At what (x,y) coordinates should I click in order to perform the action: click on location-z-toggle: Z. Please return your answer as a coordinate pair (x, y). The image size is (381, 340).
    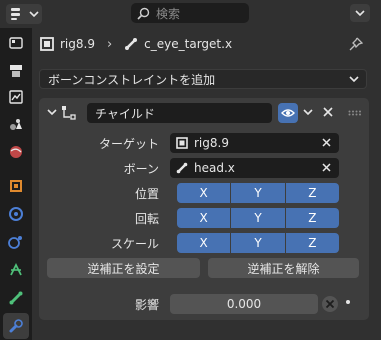
    Looking at the image, I should click on (312, 193).